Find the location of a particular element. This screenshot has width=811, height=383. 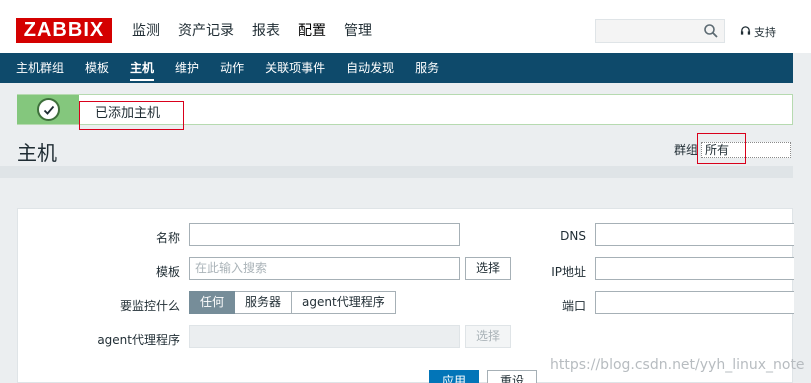

success-indicator is located at coordinates (48, 109).